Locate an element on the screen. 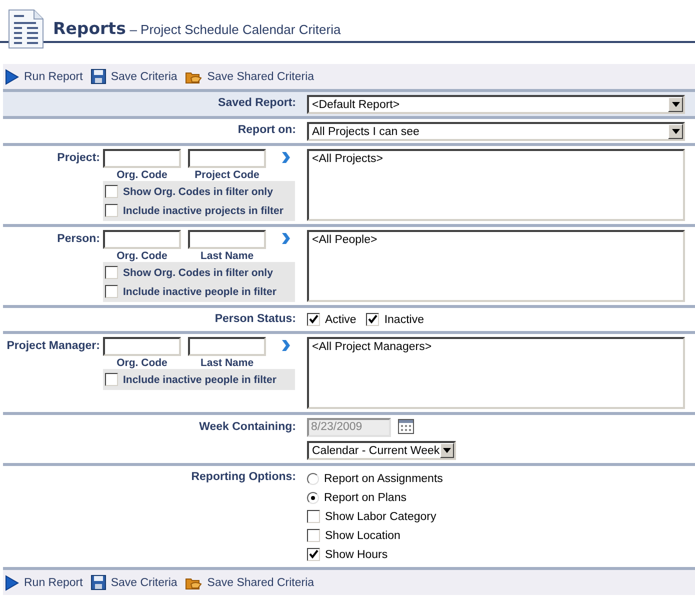  page-title: Reports is located at coordinates (89, 28).